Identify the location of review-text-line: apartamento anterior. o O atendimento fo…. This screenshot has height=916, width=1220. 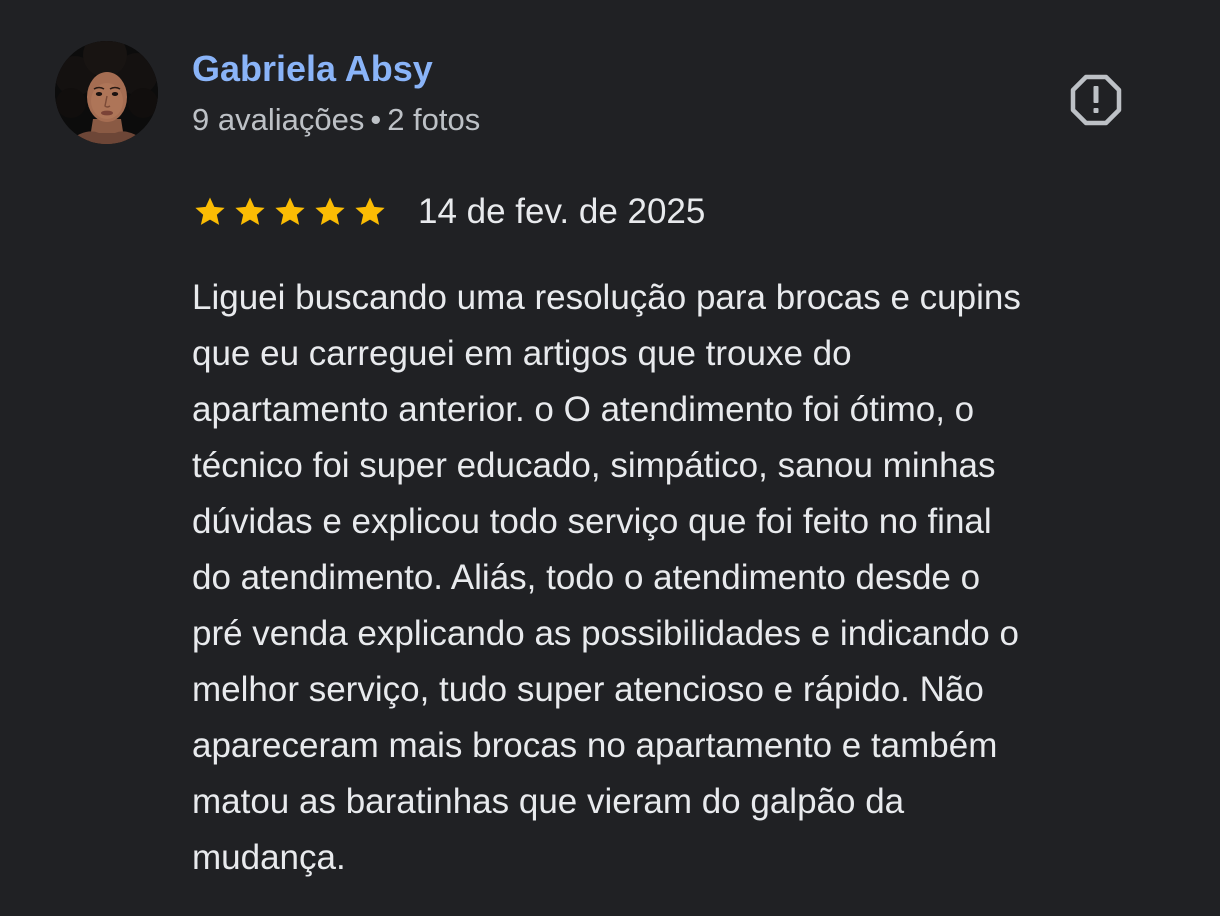
(583, 409).